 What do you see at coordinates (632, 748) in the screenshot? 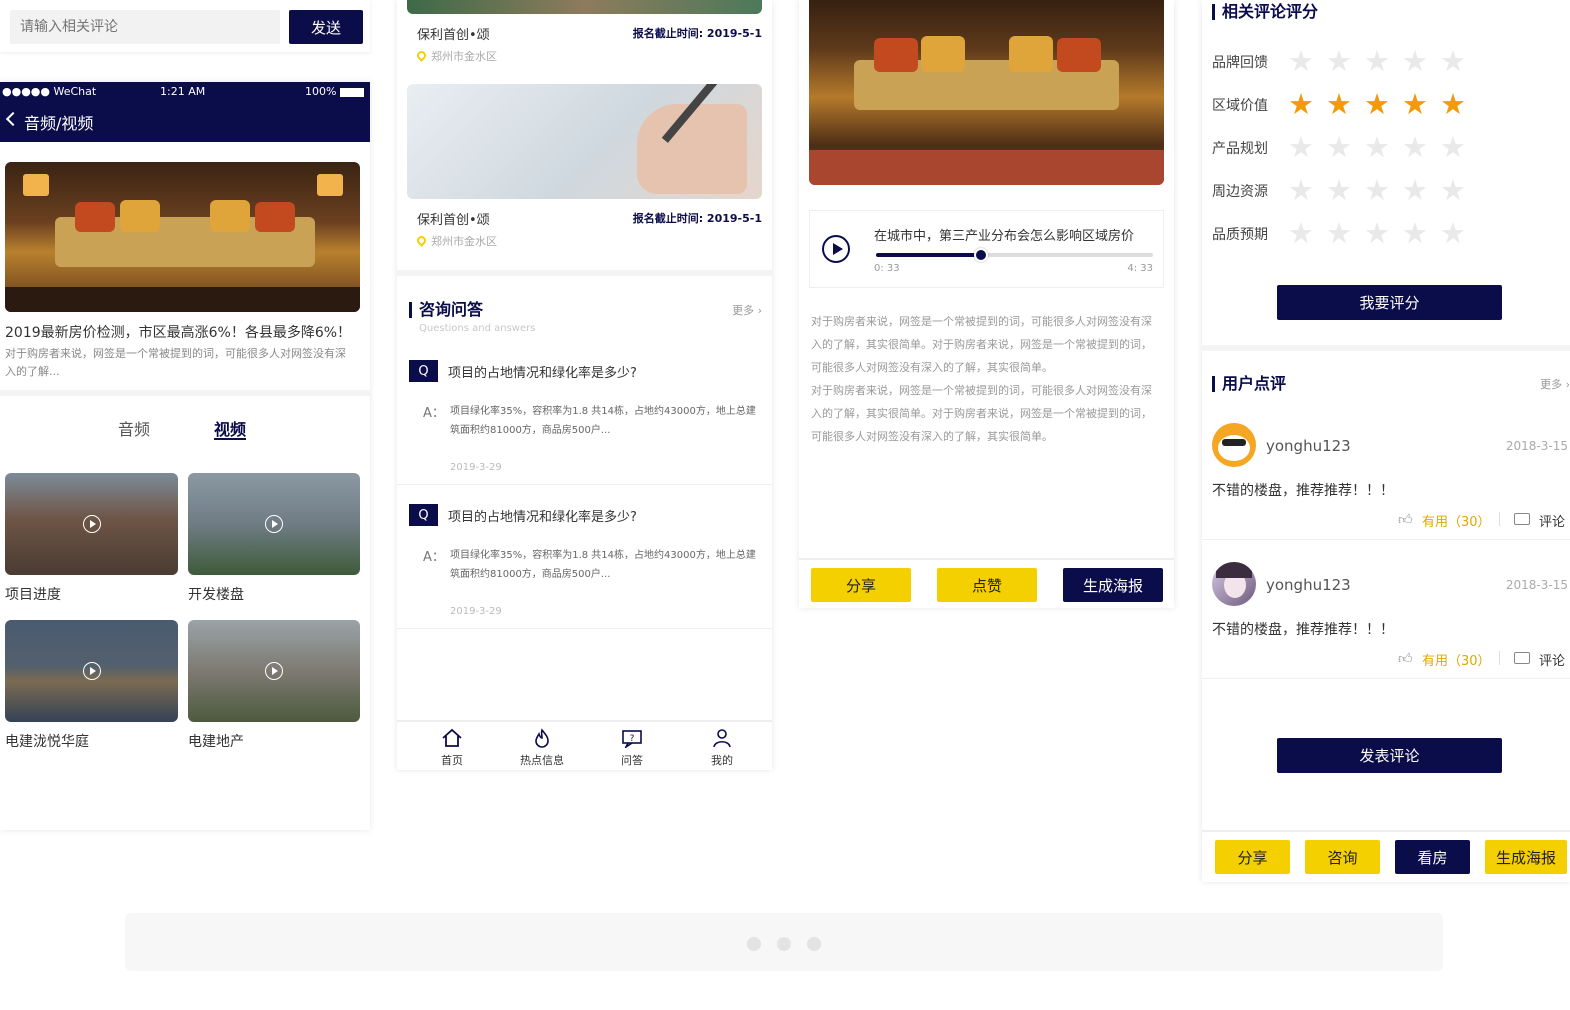
I see `nav-qa: ? 问答` at bounding box center [632, 748].